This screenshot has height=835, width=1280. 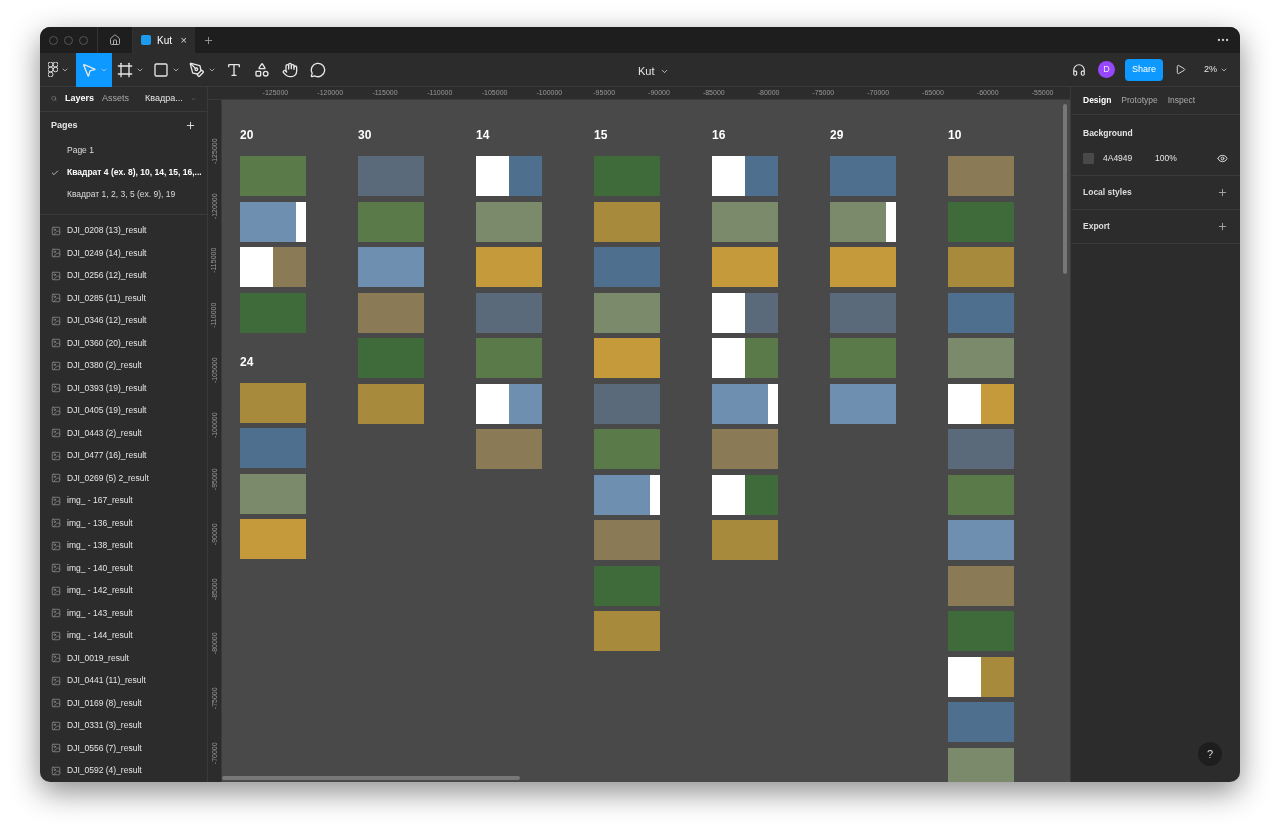 What do you see at coordinates (601, 135) in the screenshot?
I see `frame-group-title: 15` at bounding box center [601, 135].